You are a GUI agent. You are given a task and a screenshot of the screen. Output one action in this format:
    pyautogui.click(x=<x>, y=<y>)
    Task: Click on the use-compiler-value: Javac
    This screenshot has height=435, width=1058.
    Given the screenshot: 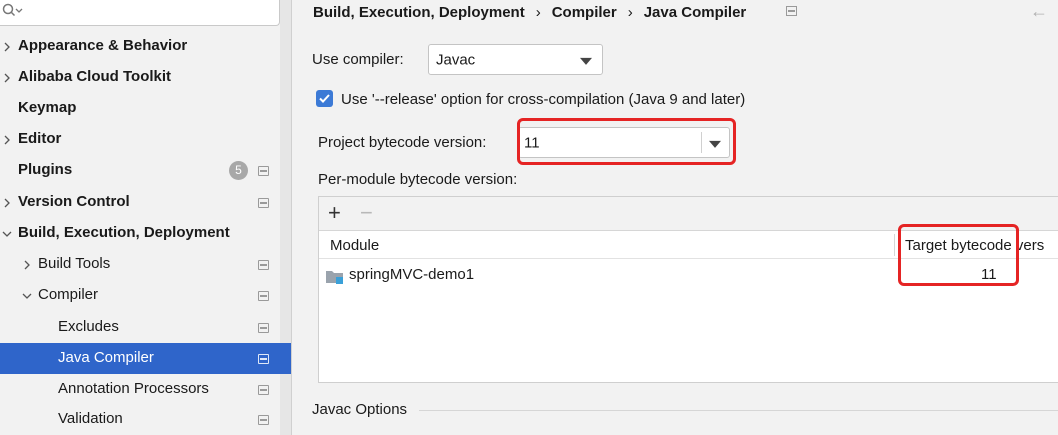 What is the action you would take?
    pyautogui.click(x=456, y=59)
    